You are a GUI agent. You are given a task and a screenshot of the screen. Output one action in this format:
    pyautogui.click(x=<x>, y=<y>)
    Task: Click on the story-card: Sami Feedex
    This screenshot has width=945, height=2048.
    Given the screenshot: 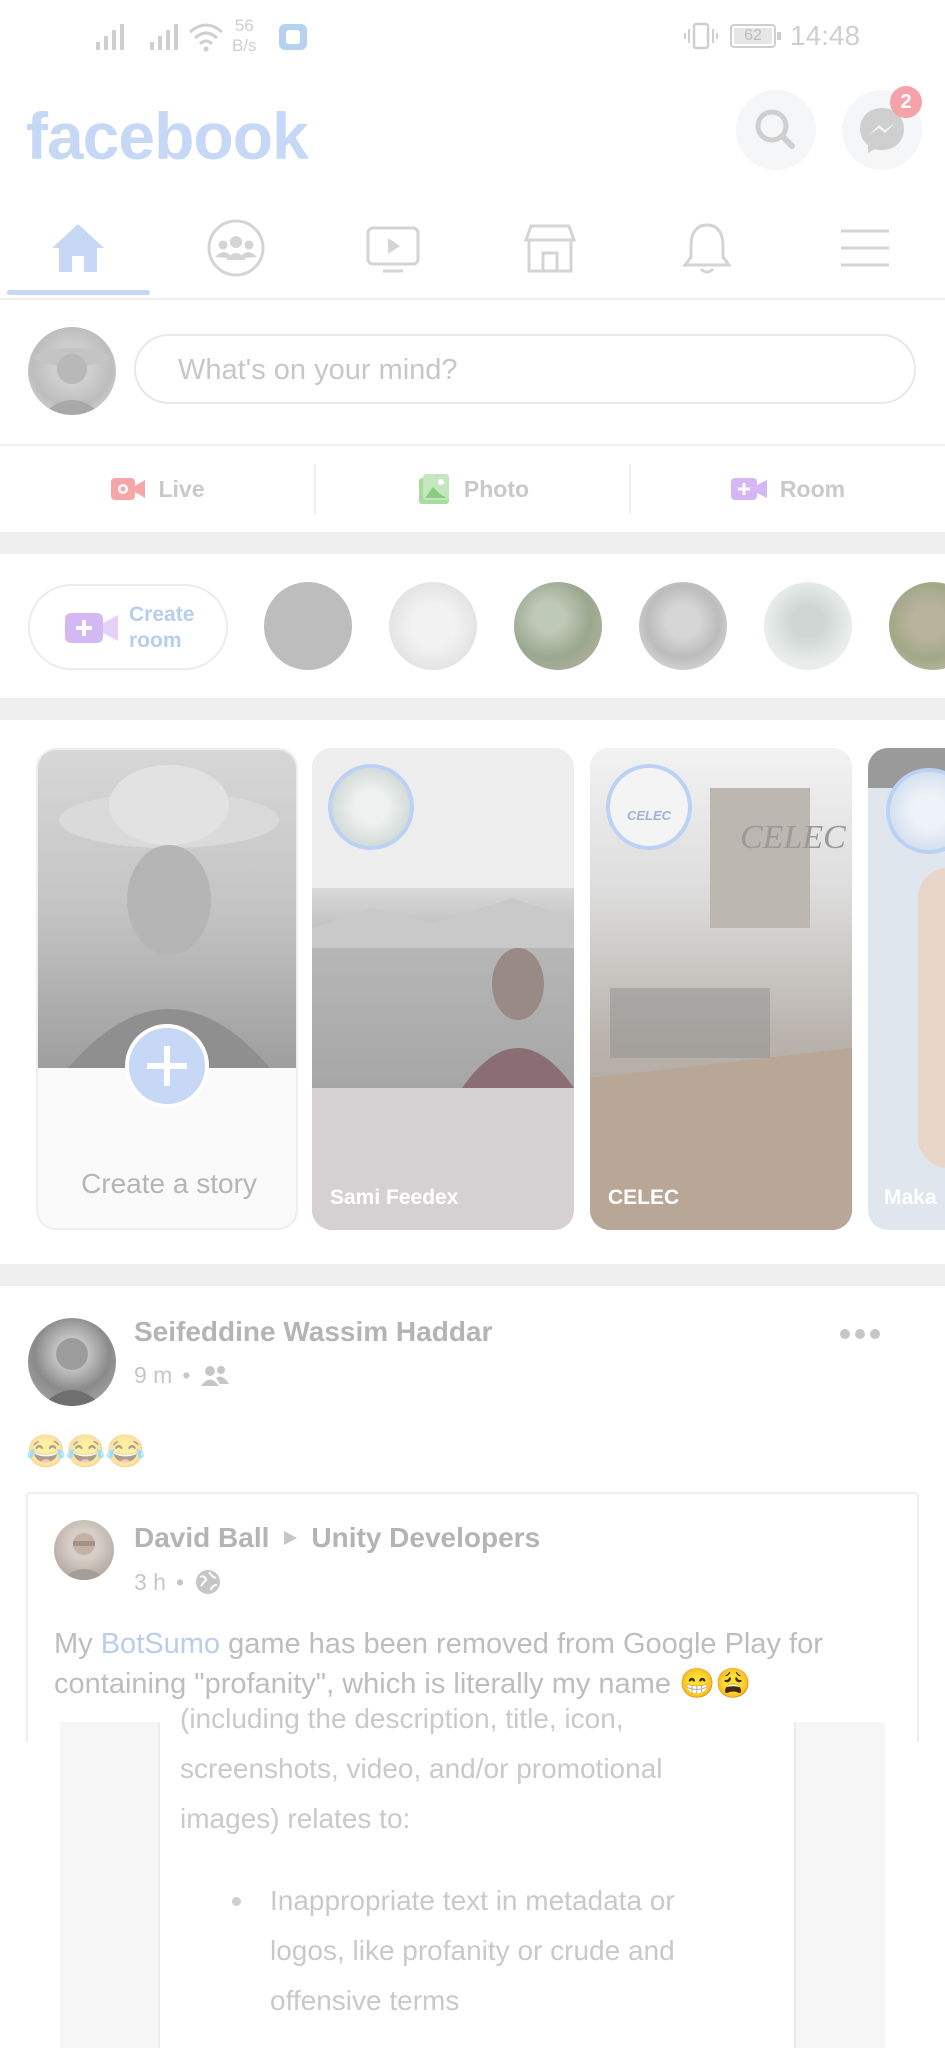 What is the action you would take?
    pyautogui.click(x=443, y=989)
    